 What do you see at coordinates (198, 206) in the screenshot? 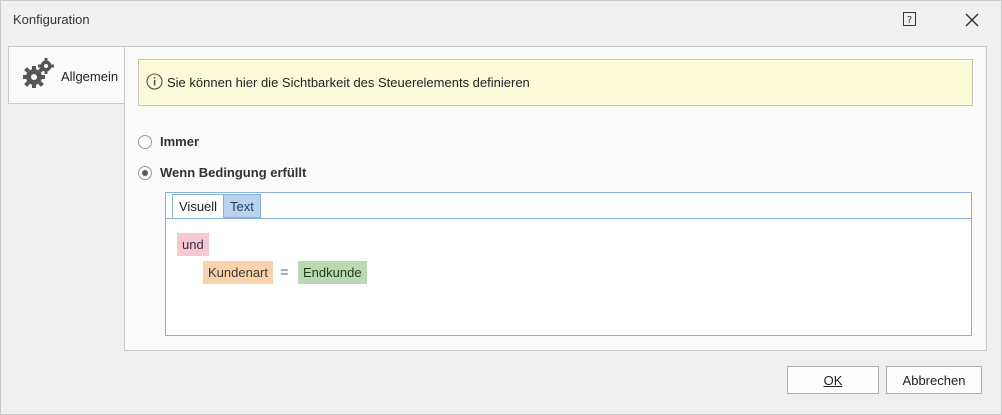
I see `tab-visuell: Visuell` at bounding box center [198, 206].